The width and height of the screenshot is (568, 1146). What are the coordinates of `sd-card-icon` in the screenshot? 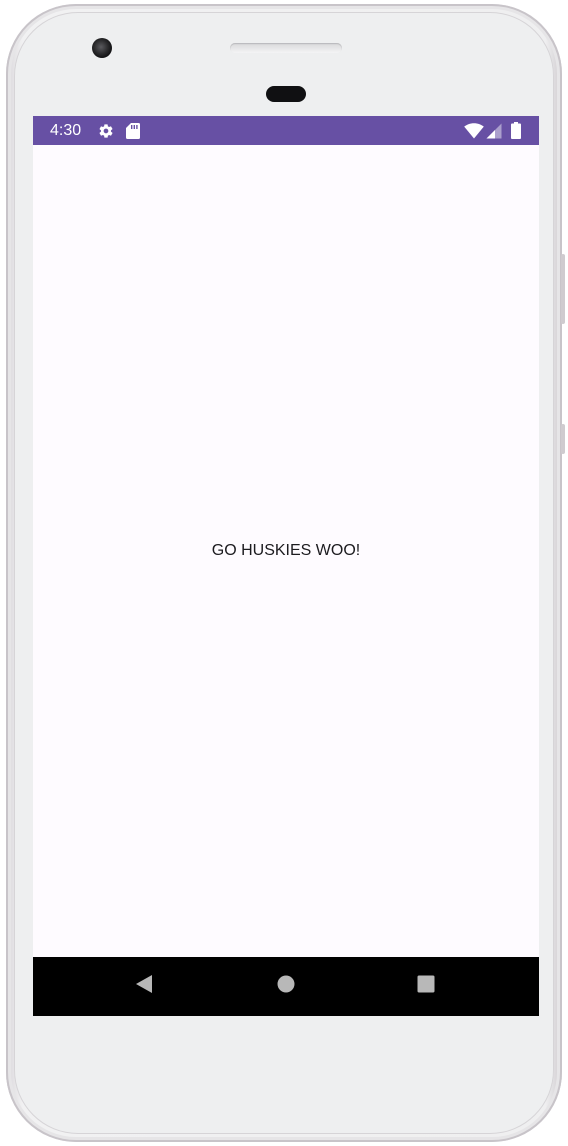 It's located at (133, 130).